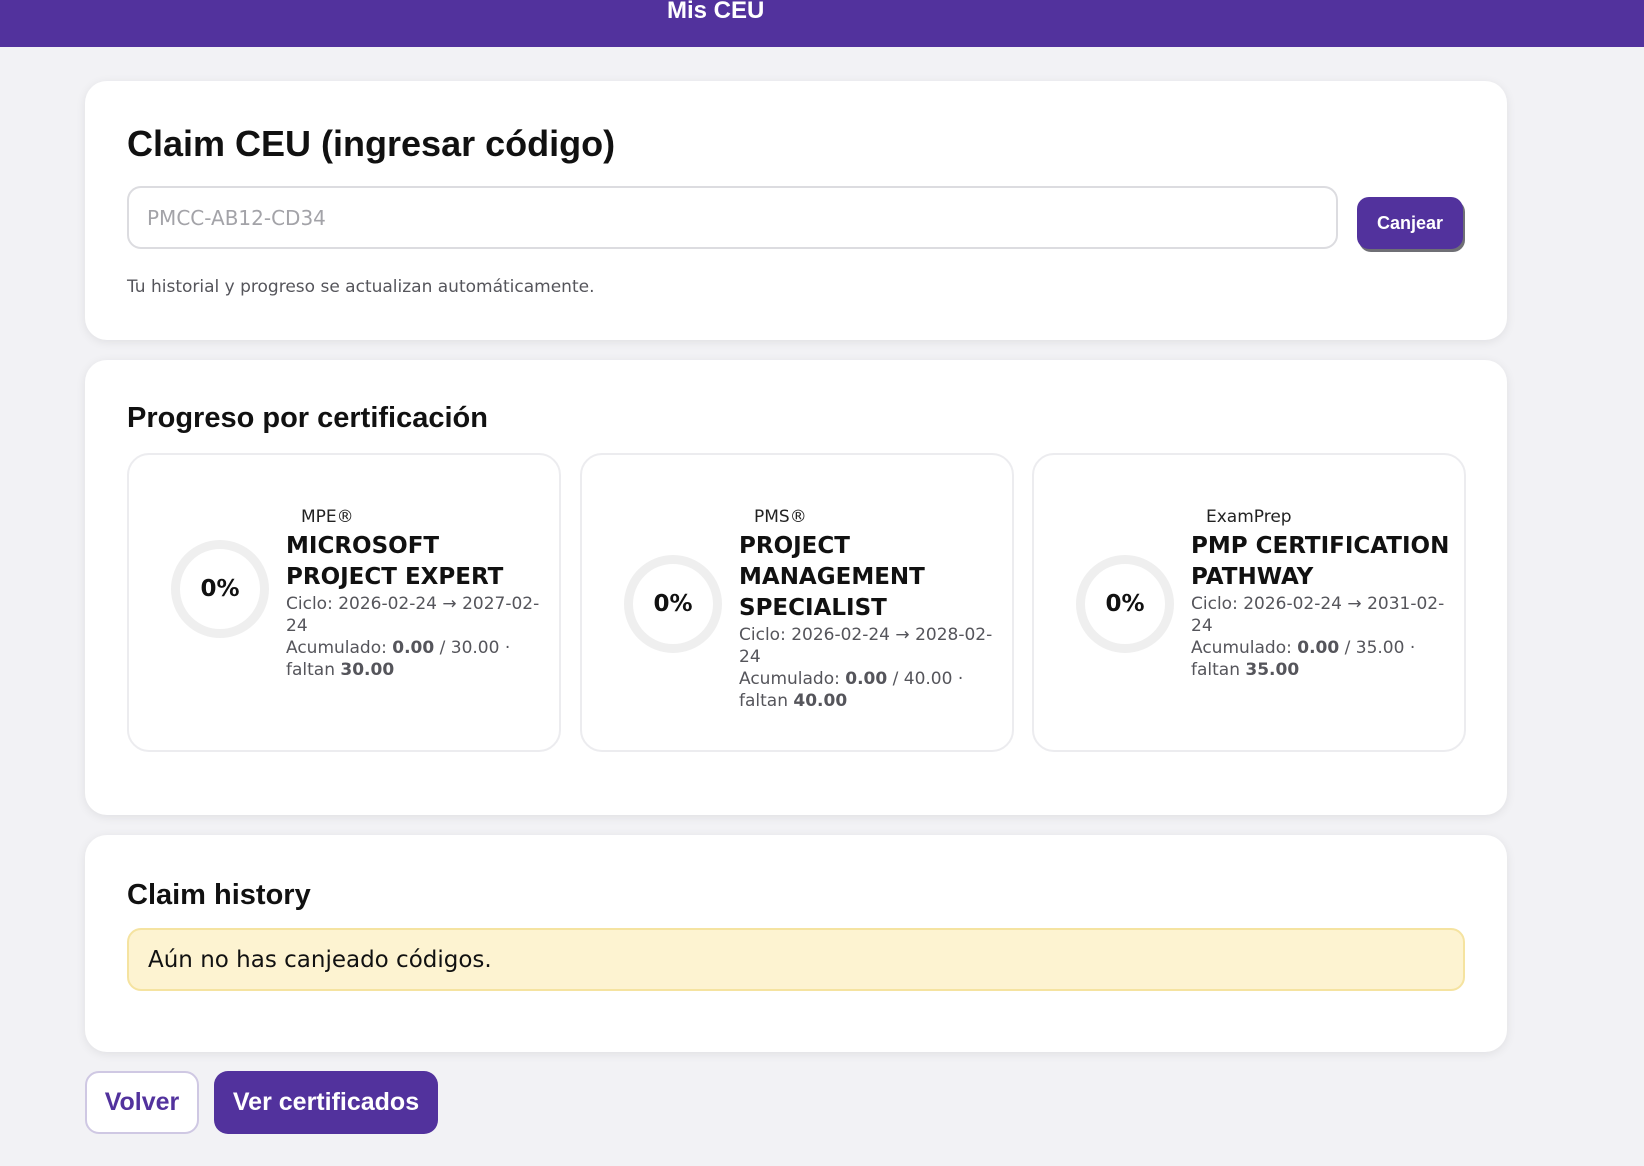 The height and width of the screenshot is (1166, 1644). What do you see at coordinates (371, 143) in the screenshot?
I see `claim-ceu-title: Claim CEU (ingresar código)` at bounding box center [371, 143].